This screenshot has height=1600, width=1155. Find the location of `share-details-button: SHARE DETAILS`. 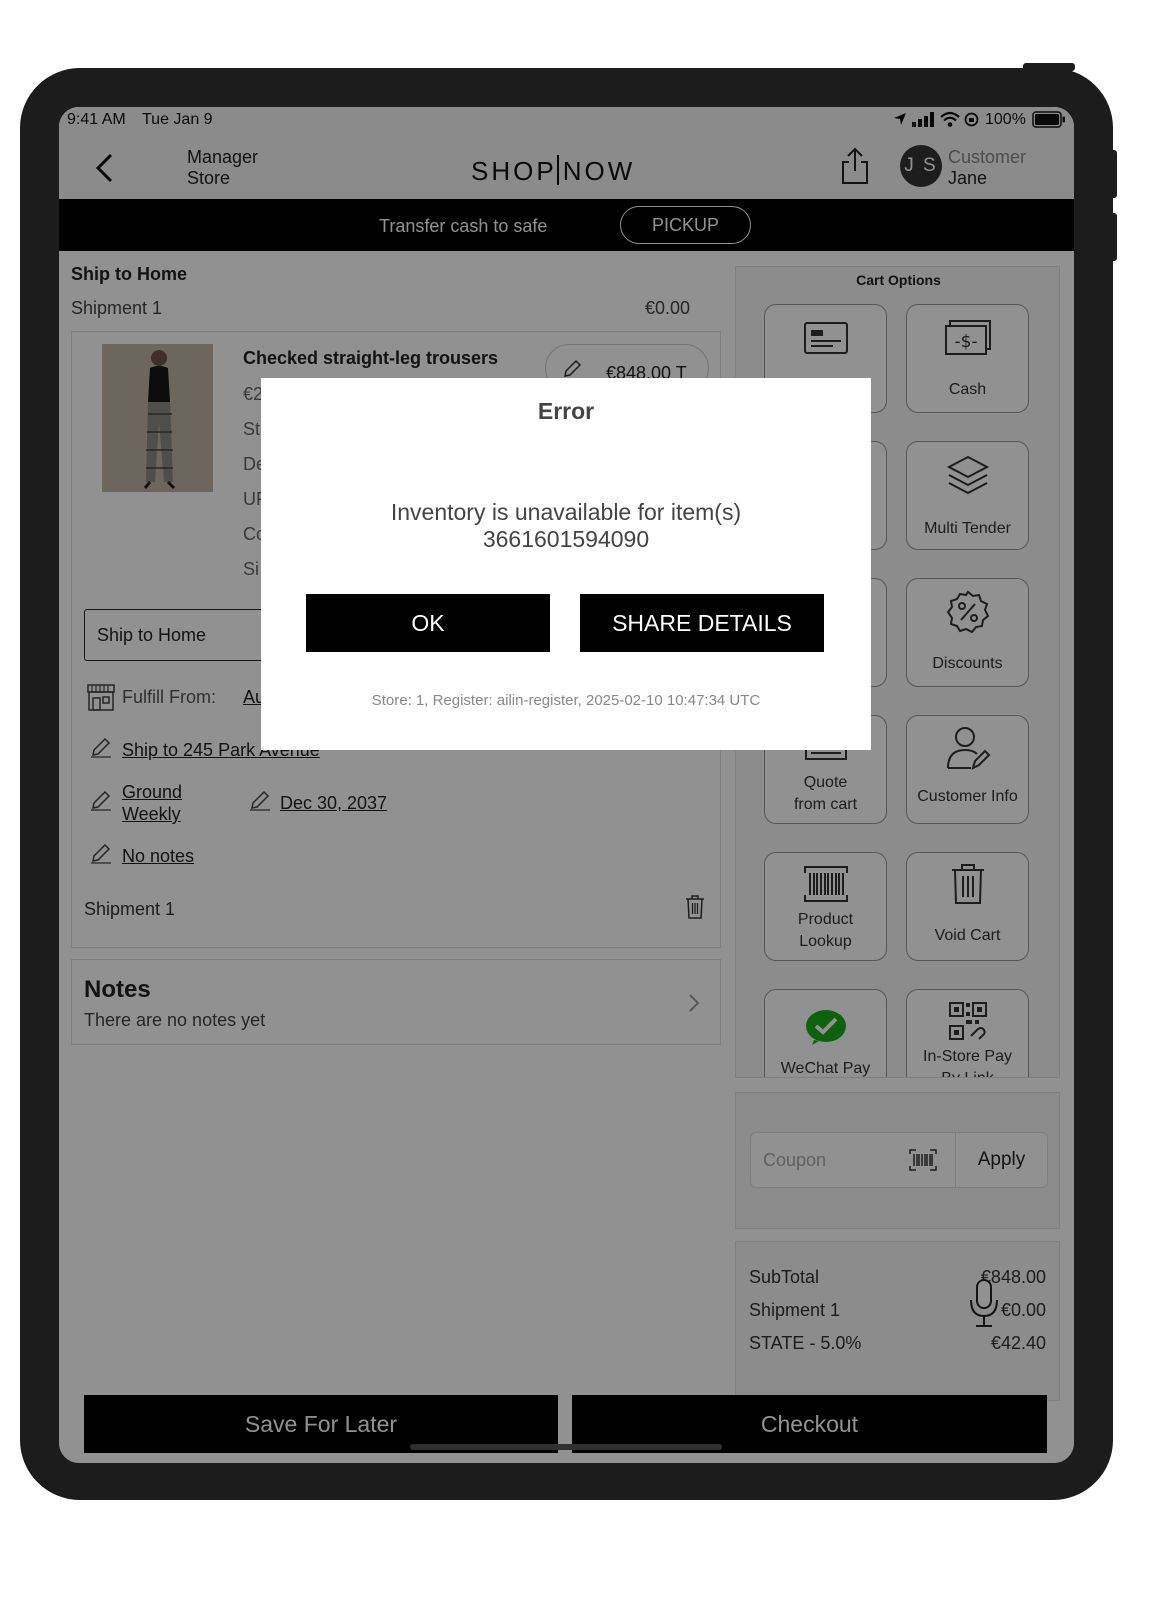

share-details-button: SHARE DETAILS is located at coordinates (702, 623).